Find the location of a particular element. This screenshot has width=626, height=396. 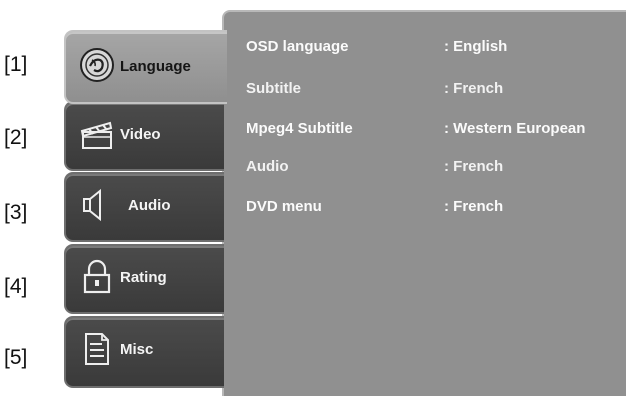

tab-misc: Misc is located at coordinates (144, 352).